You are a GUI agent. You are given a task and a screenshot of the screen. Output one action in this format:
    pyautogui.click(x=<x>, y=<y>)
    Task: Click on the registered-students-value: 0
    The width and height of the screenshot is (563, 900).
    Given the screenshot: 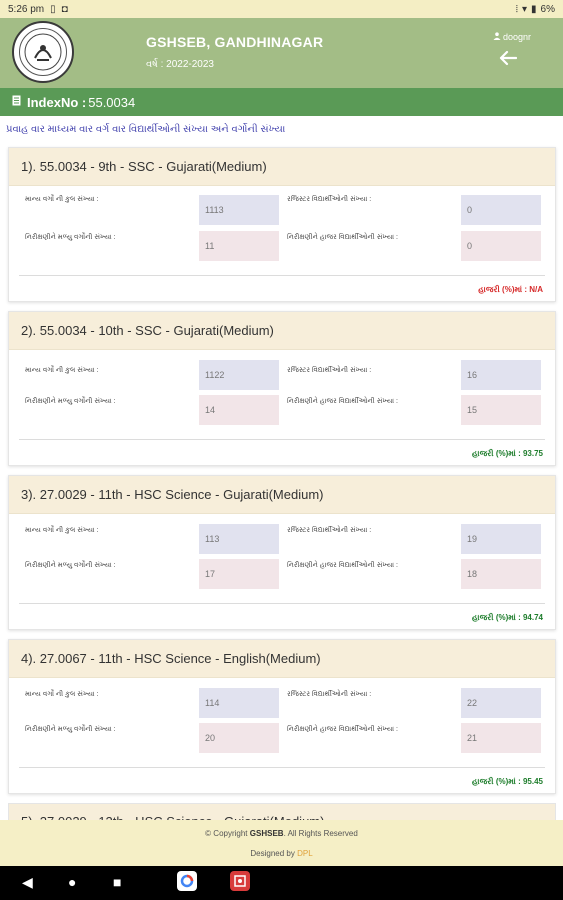 What is the action you would take?
    pyautogui.click(x=501, y=210)
    